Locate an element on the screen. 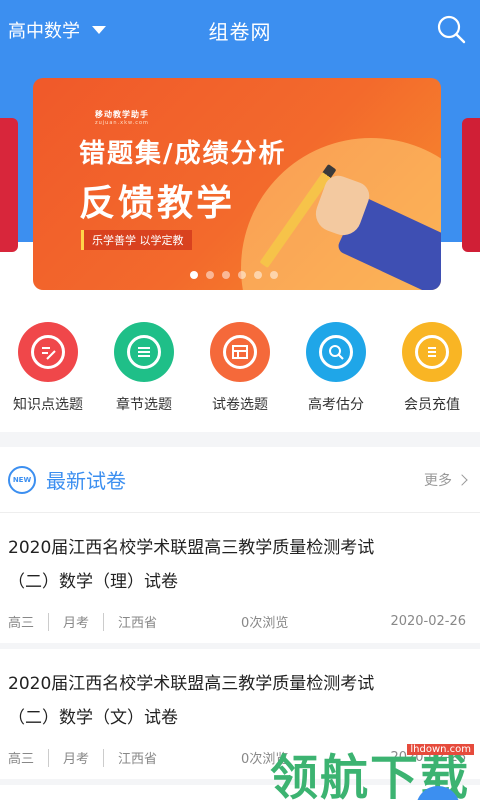 This screenshot has height=800, width=480. banner-subheadline: 反馈教学 is located at coordinates (157, 203).